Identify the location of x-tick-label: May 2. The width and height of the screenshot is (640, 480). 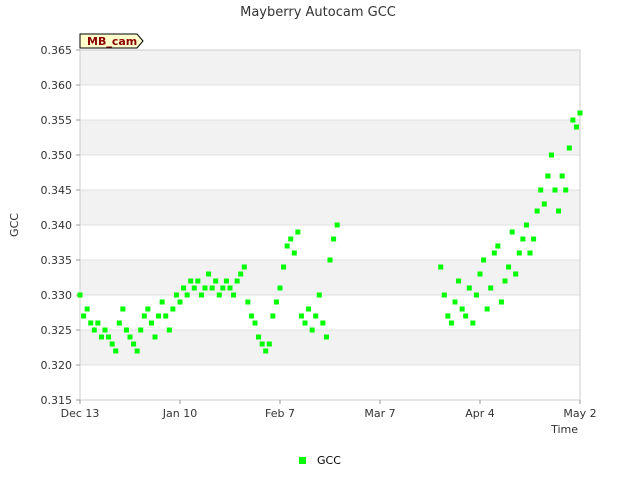
(579, 413).